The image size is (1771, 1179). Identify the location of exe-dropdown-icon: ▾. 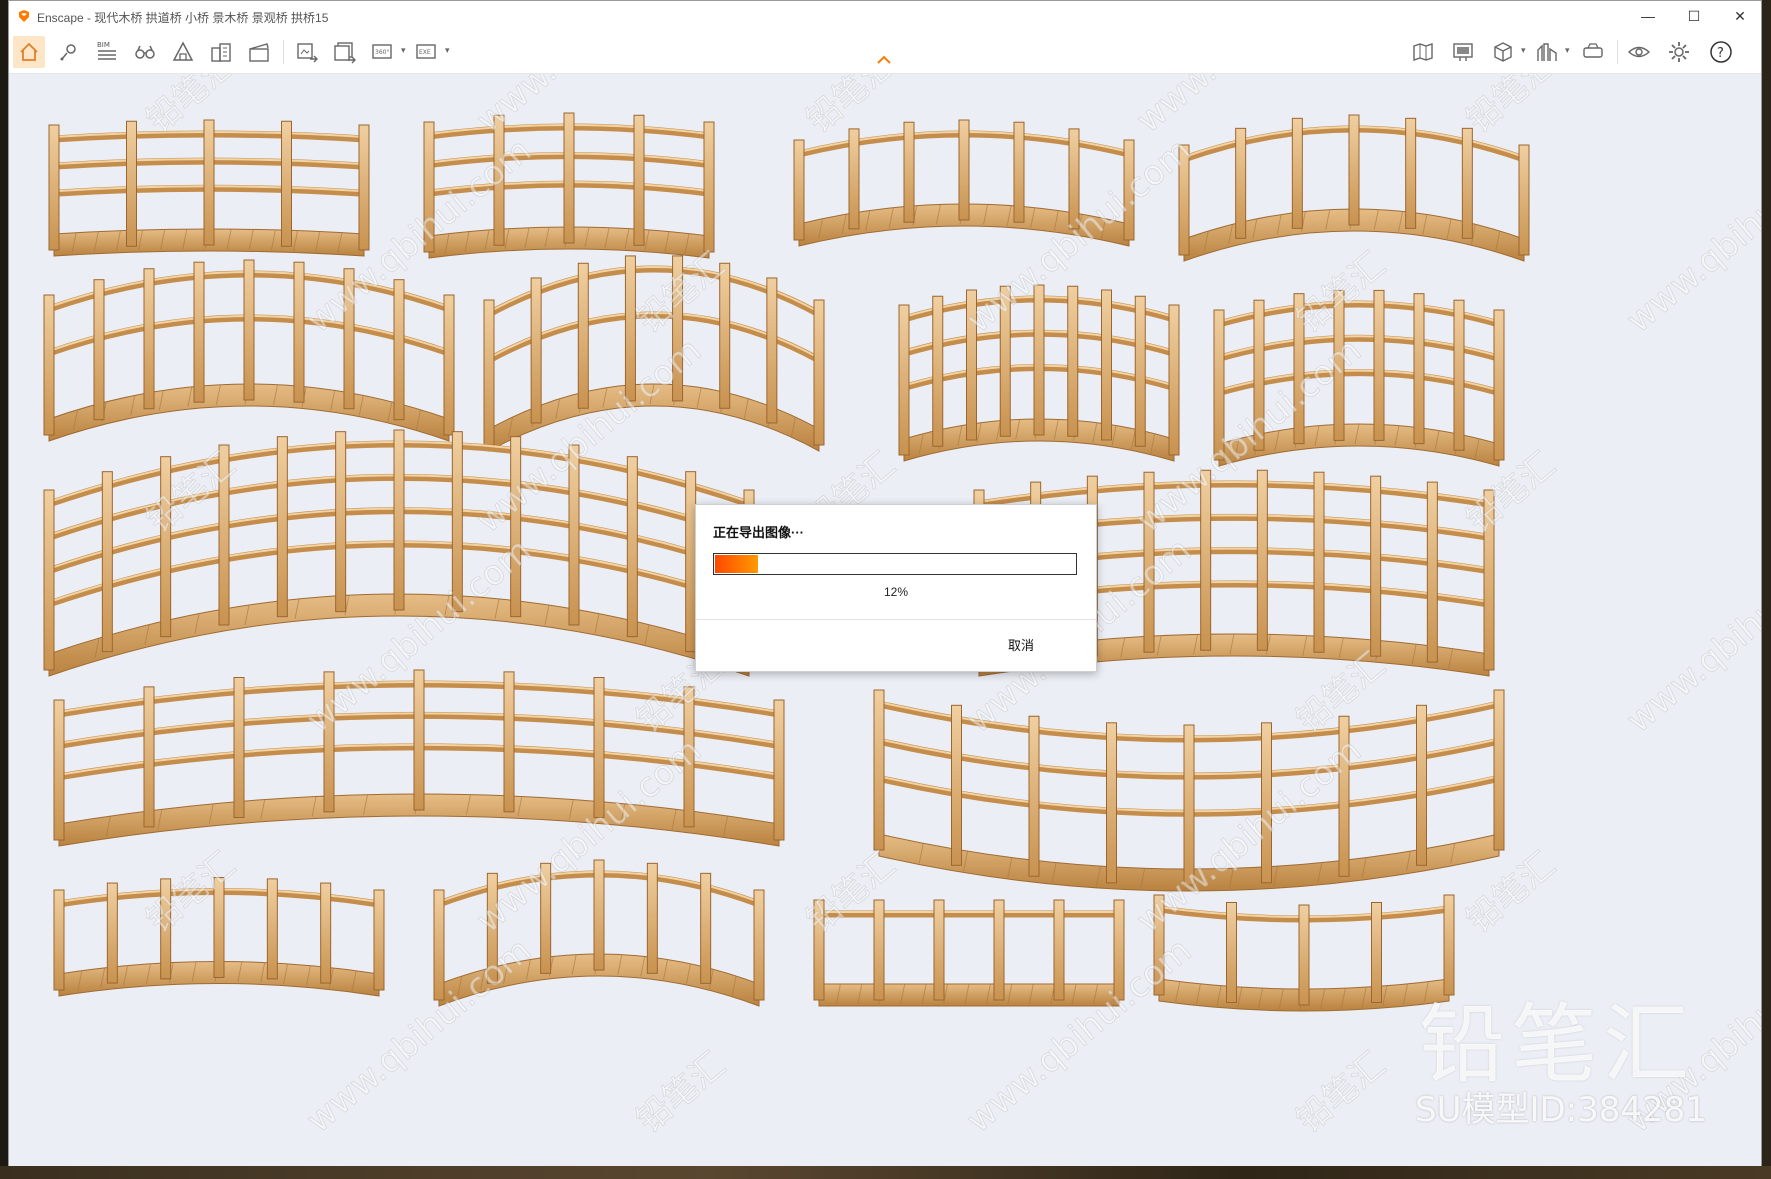
(447, 50).